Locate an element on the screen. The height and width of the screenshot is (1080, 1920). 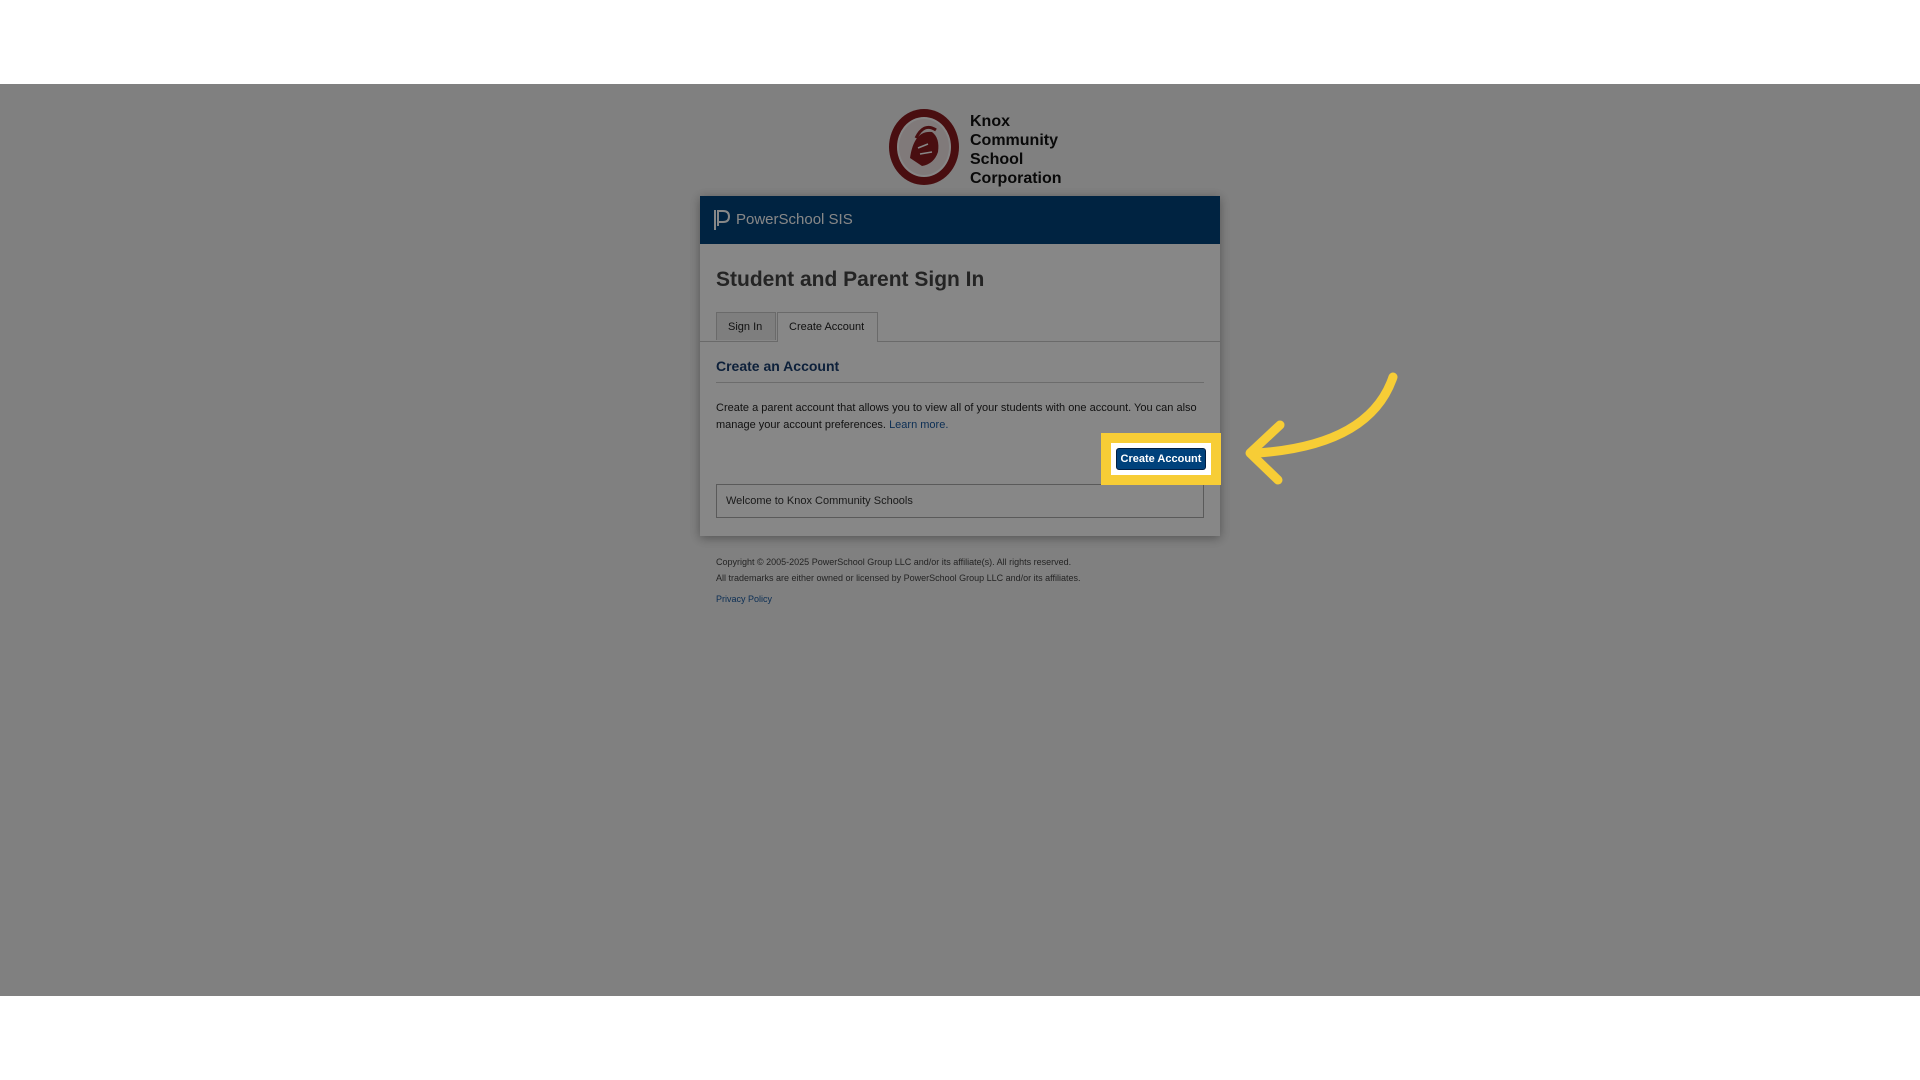
callout-arrow-icon is located at coordinates (1321, 428).